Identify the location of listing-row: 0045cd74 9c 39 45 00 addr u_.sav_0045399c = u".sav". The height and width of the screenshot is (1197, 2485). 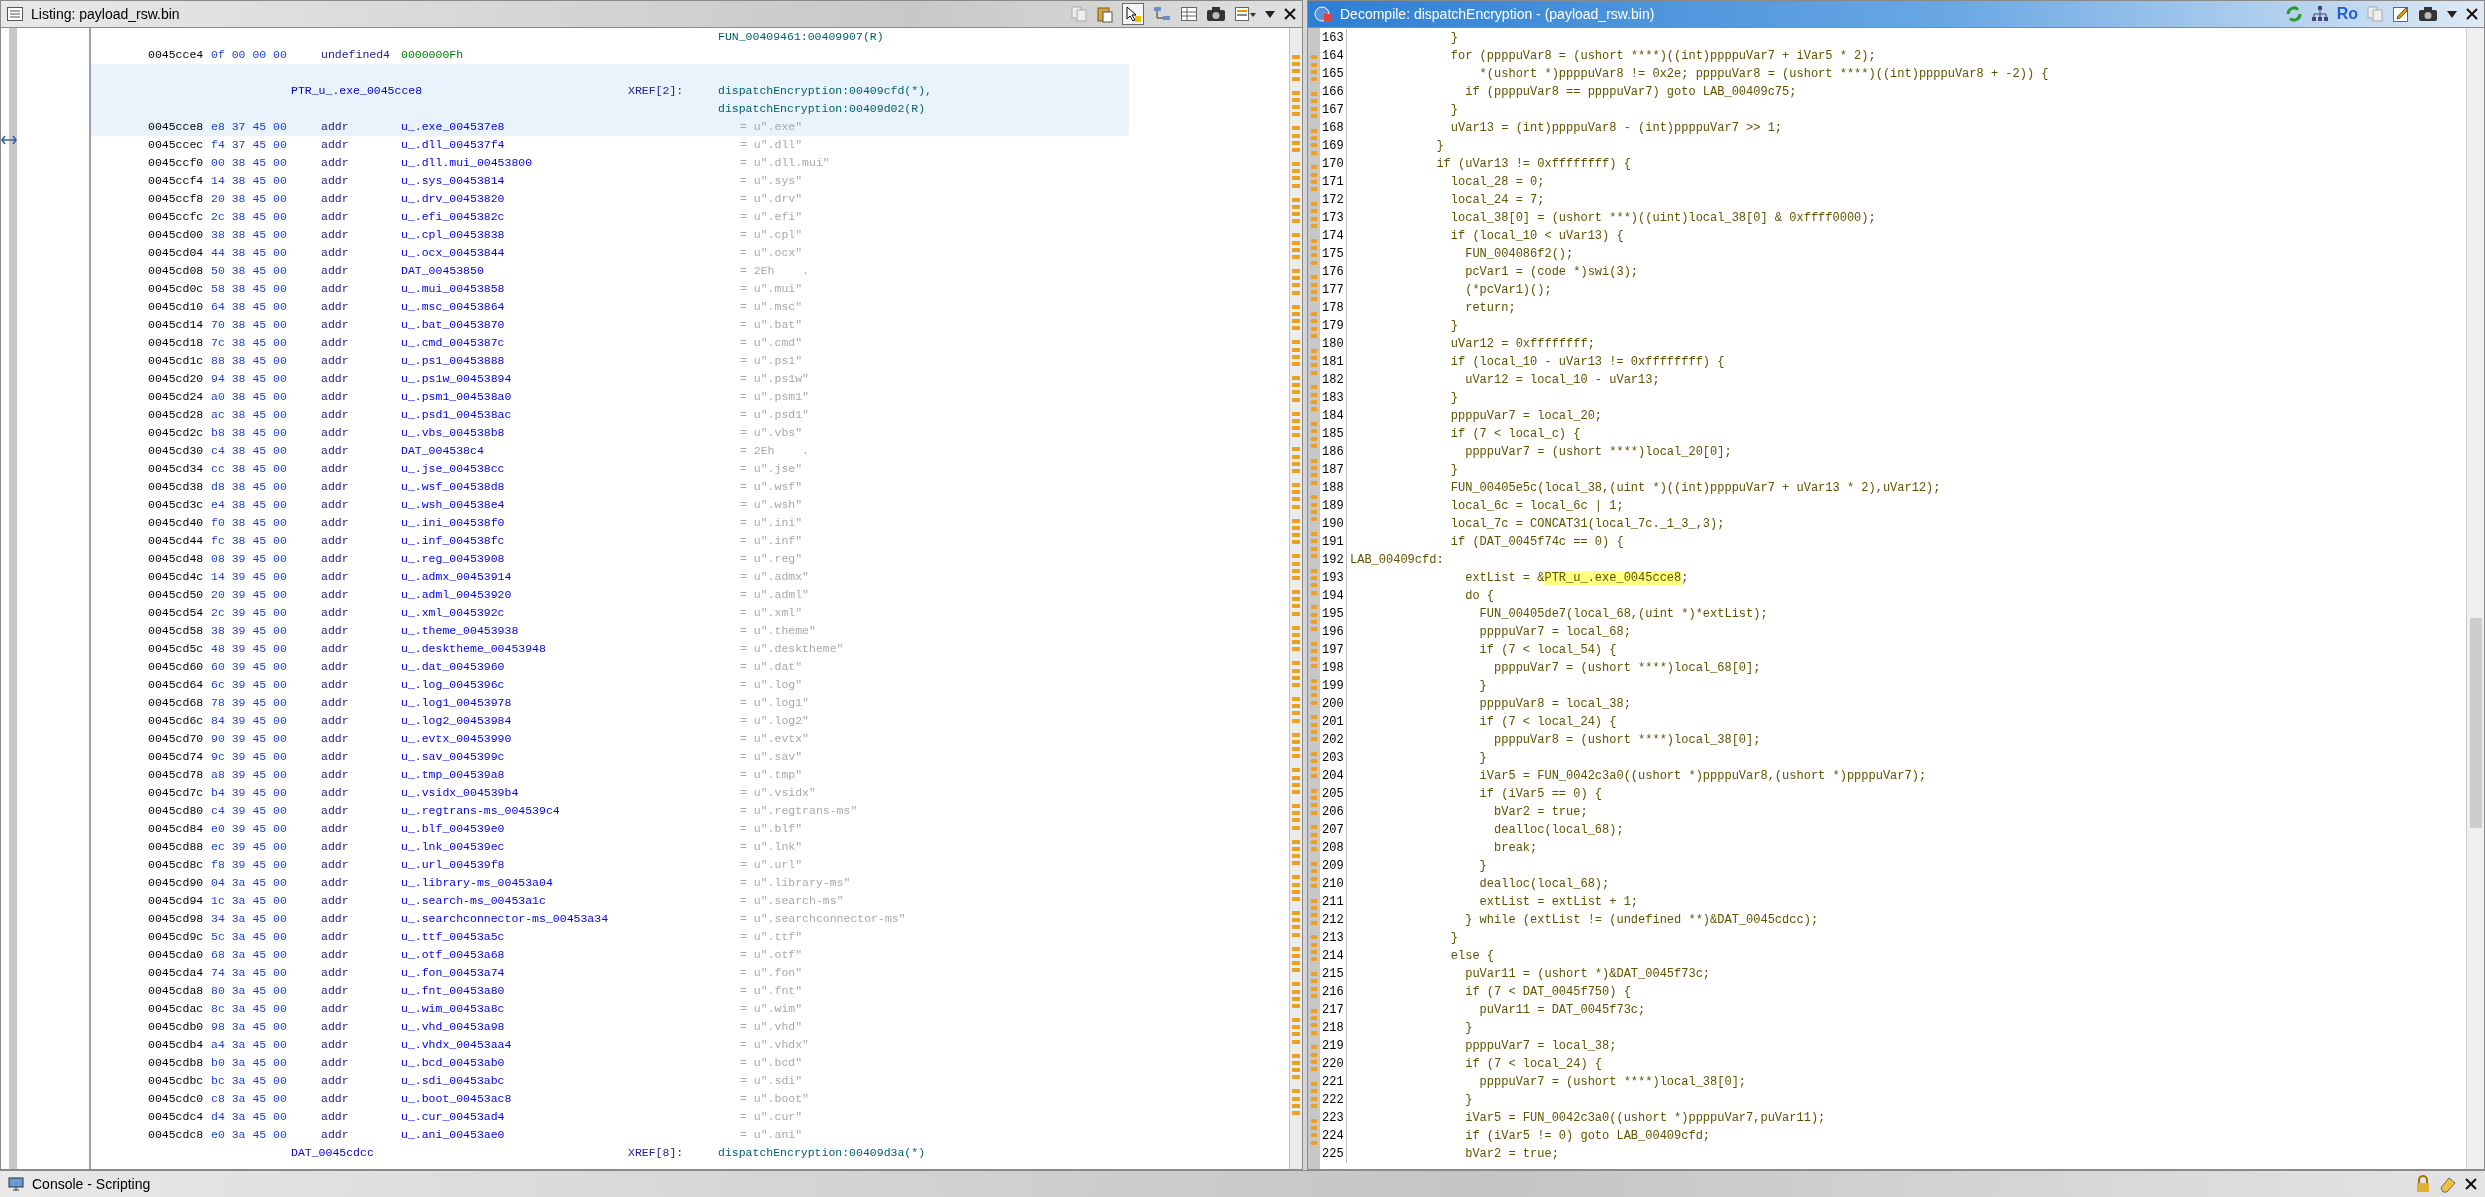
(610, 757).